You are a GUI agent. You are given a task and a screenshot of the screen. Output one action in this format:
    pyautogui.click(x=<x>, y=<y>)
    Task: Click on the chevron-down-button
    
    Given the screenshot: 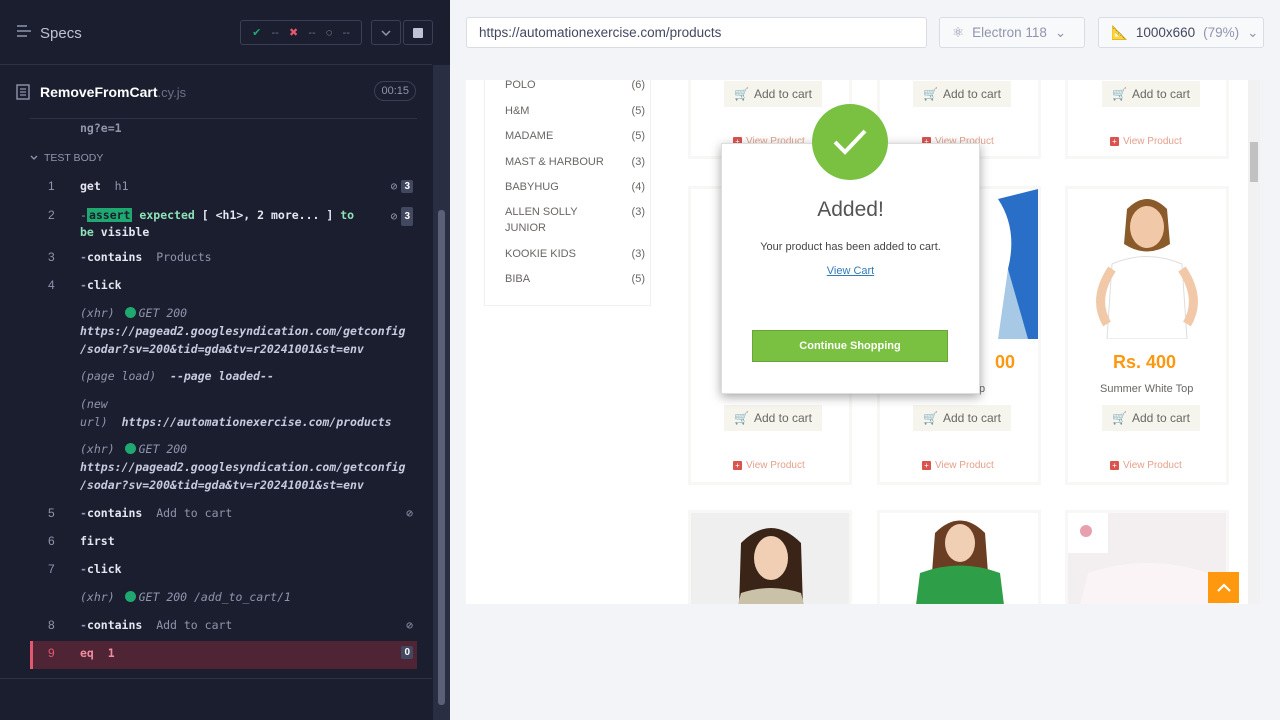 What is the action you would take?
    pyautogui.click(x=386, y=32)
    